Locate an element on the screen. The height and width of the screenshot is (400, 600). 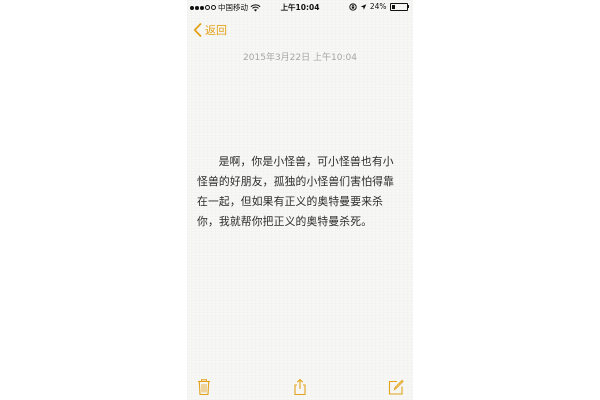
compose-icon is located at coordinates (396, 387).